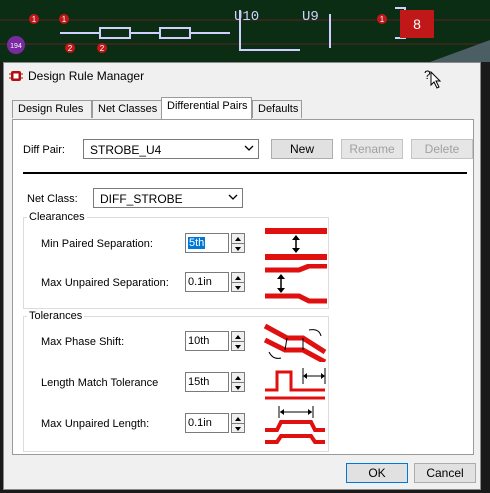 The width and height of the screenshot is (490, 493). I want to click on separator-line, so click(245, 173).